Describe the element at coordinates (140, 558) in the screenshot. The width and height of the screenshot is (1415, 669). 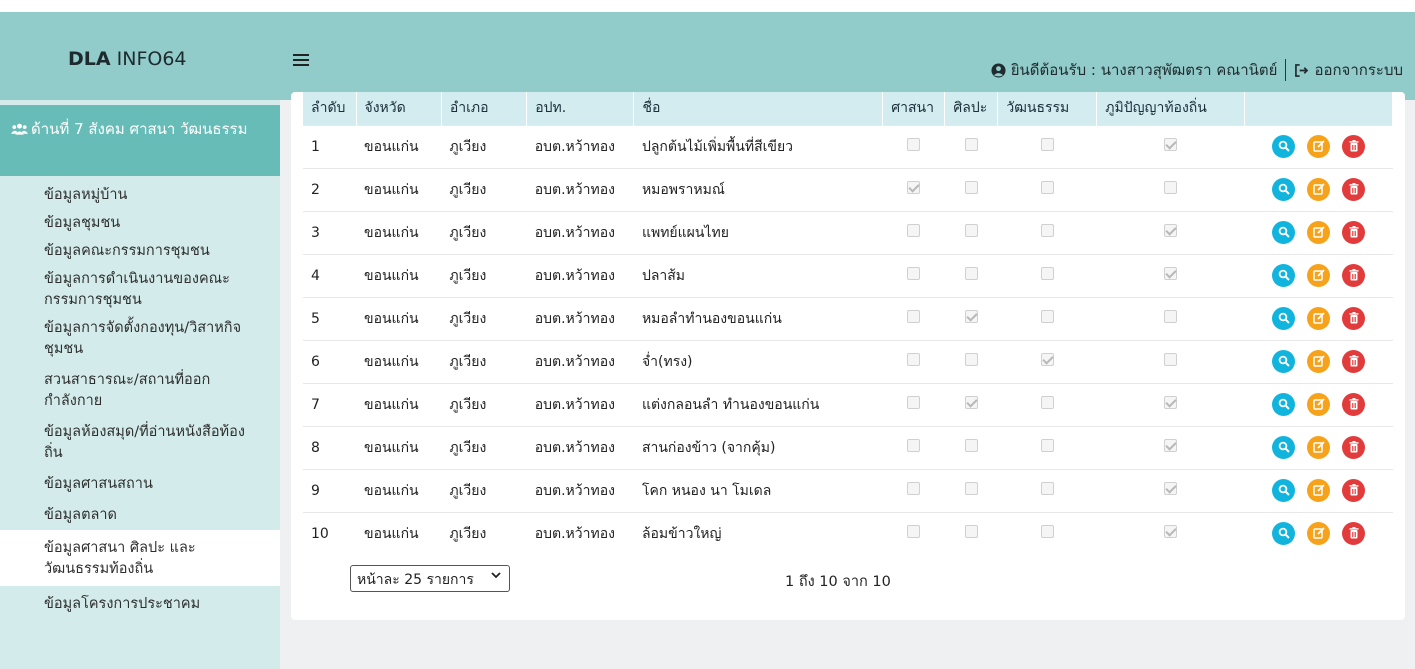
I see `sidebar-item-religion-art-culture: ข้อมูลศาสนา ศิลปะ และวัฒนธรรมท้องถิ่น` at that location.